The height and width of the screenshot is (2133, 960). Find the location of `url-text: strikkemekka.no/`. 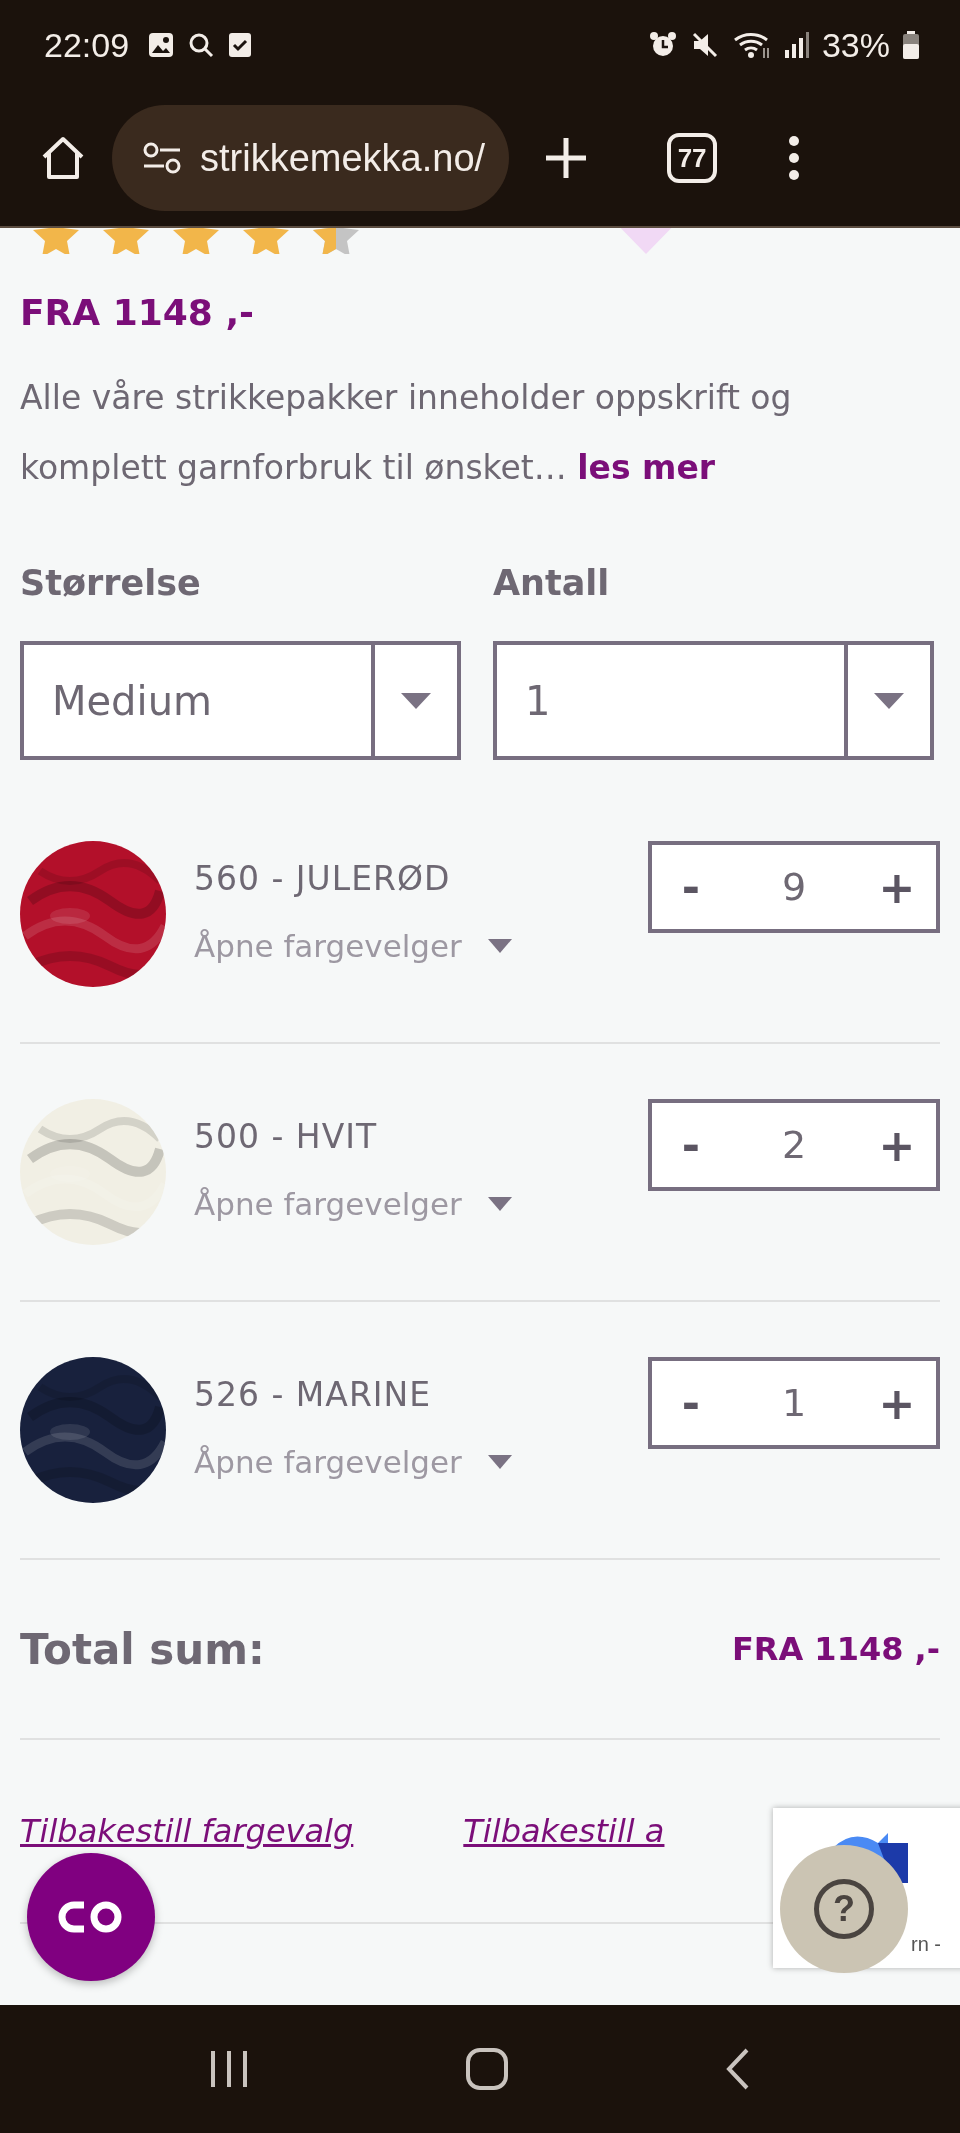

url-text: strikkemekka.no/ is located at coordinates (343, 158).